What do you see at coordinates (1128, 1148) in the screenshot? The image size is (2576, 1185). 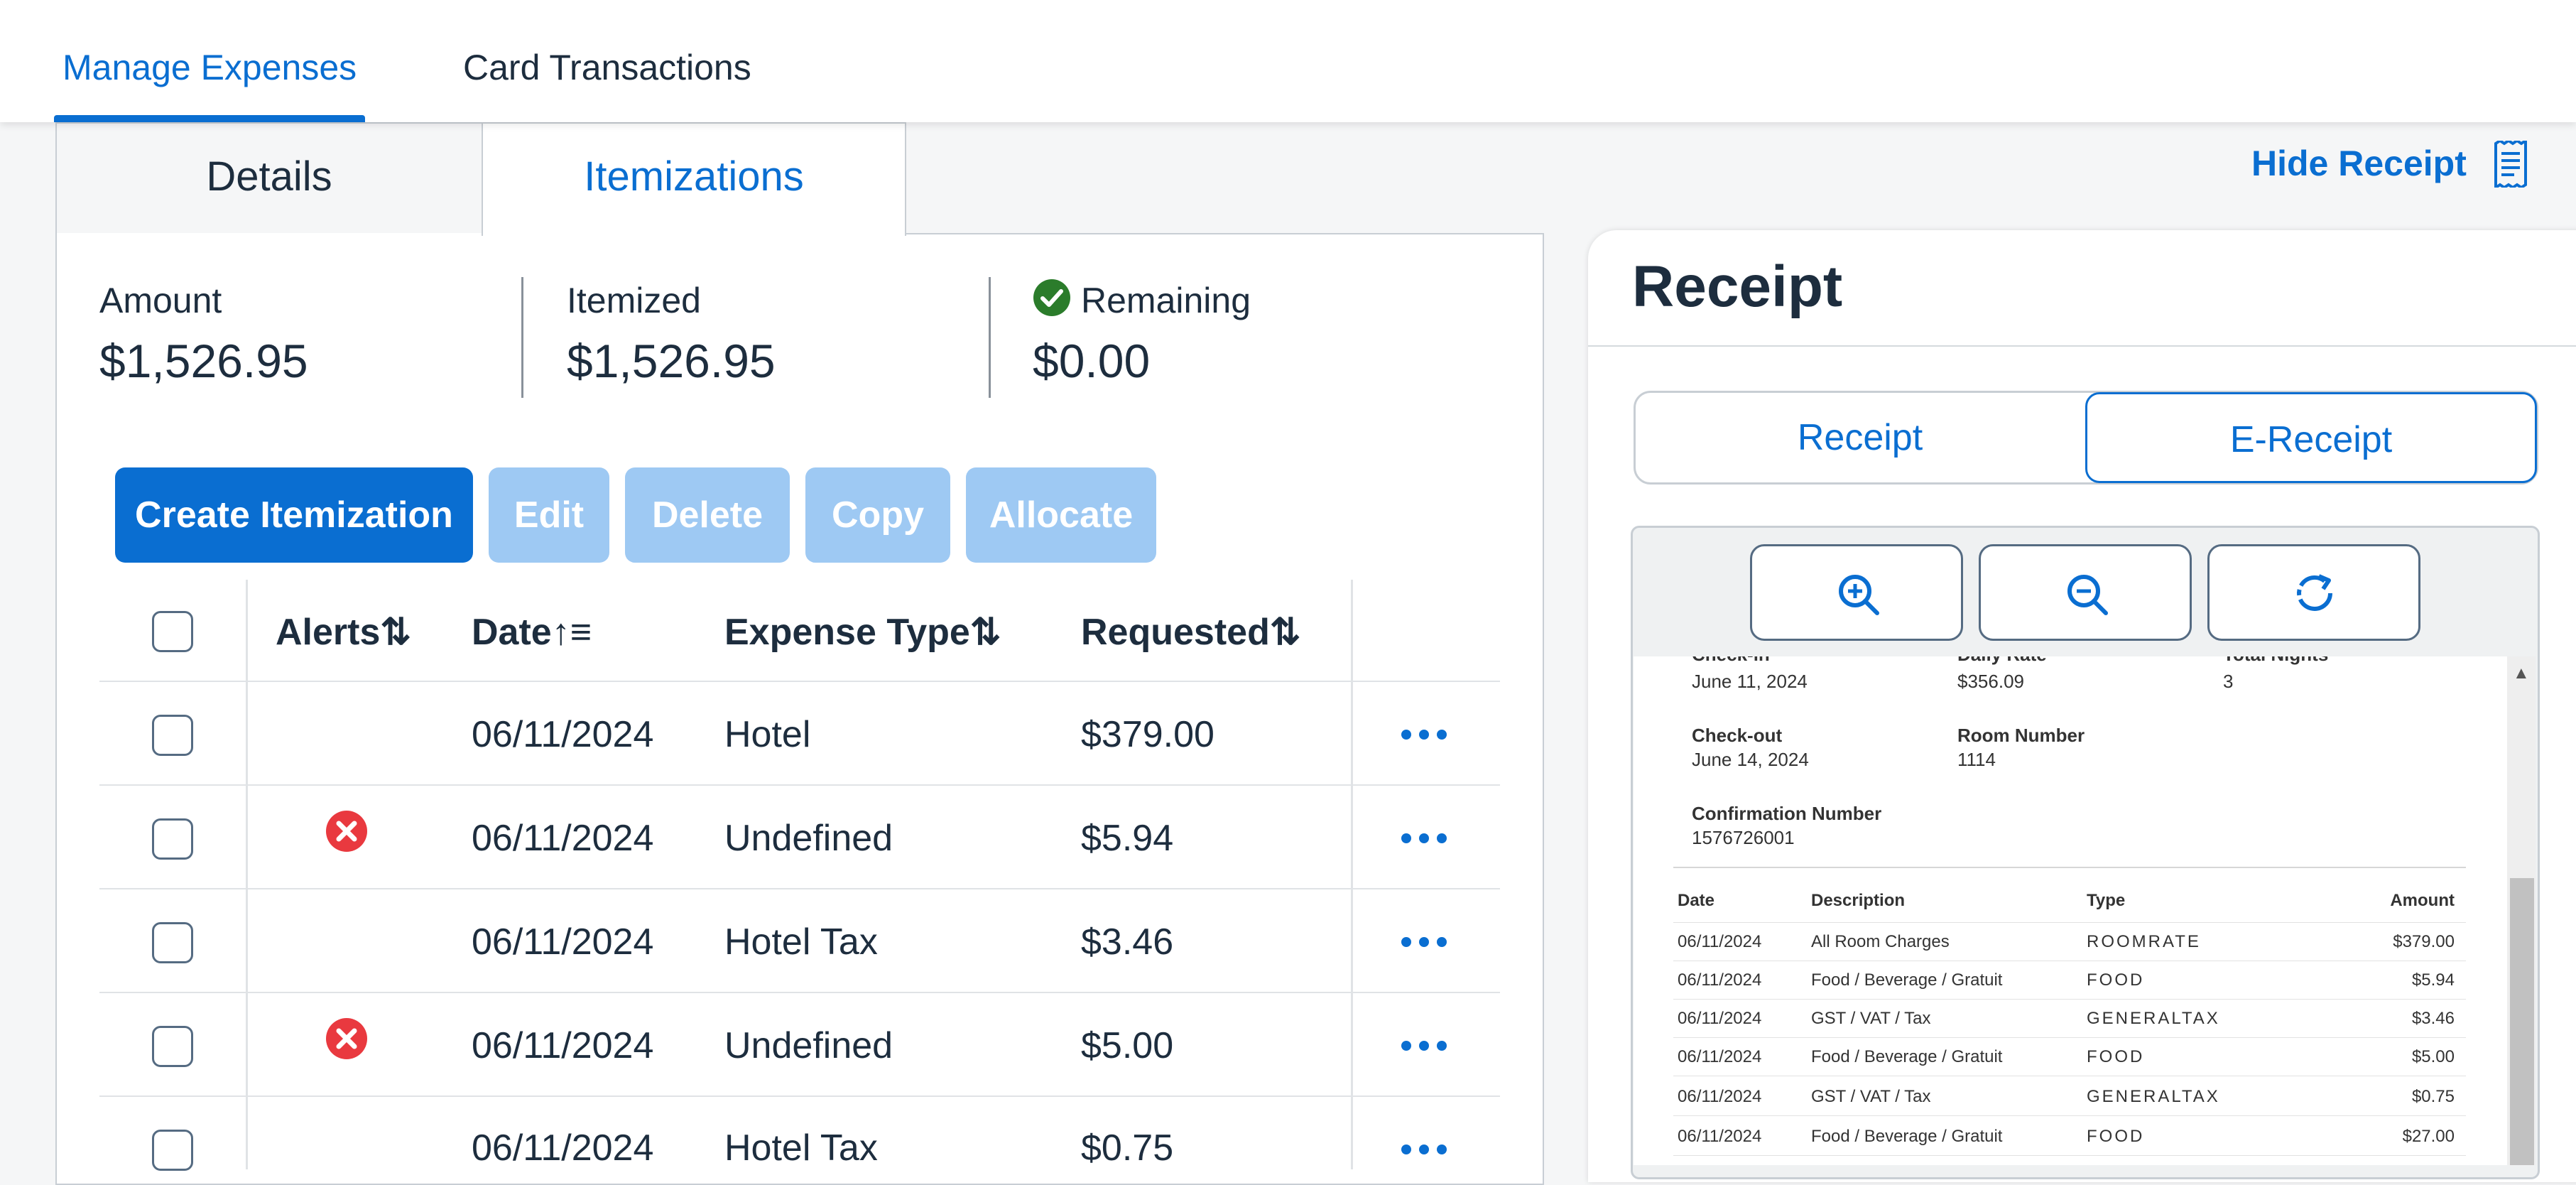 I see `row-requested: $0.75` at bounding box center [1128, 1148].